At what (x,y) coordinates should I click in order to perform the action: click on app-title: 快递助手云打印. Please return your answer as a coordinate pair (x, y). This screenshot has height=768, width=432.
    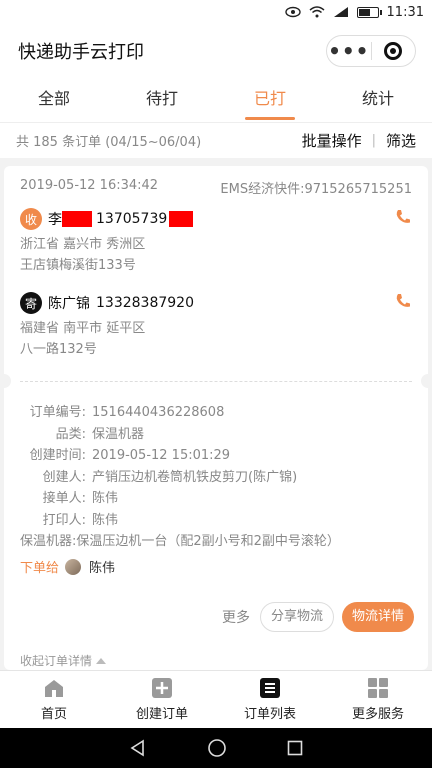
    Looking at the image, I should click on (81, 52).